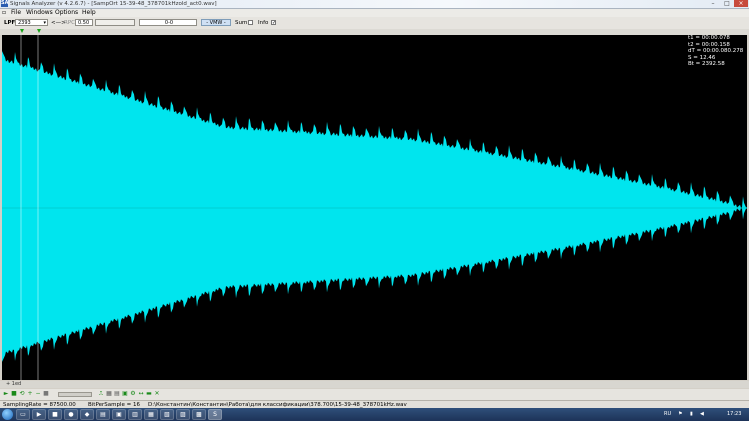  Describe the element at coordinates (39, 13) in the screenshot. I see `menu-windows: Windows` at that location.